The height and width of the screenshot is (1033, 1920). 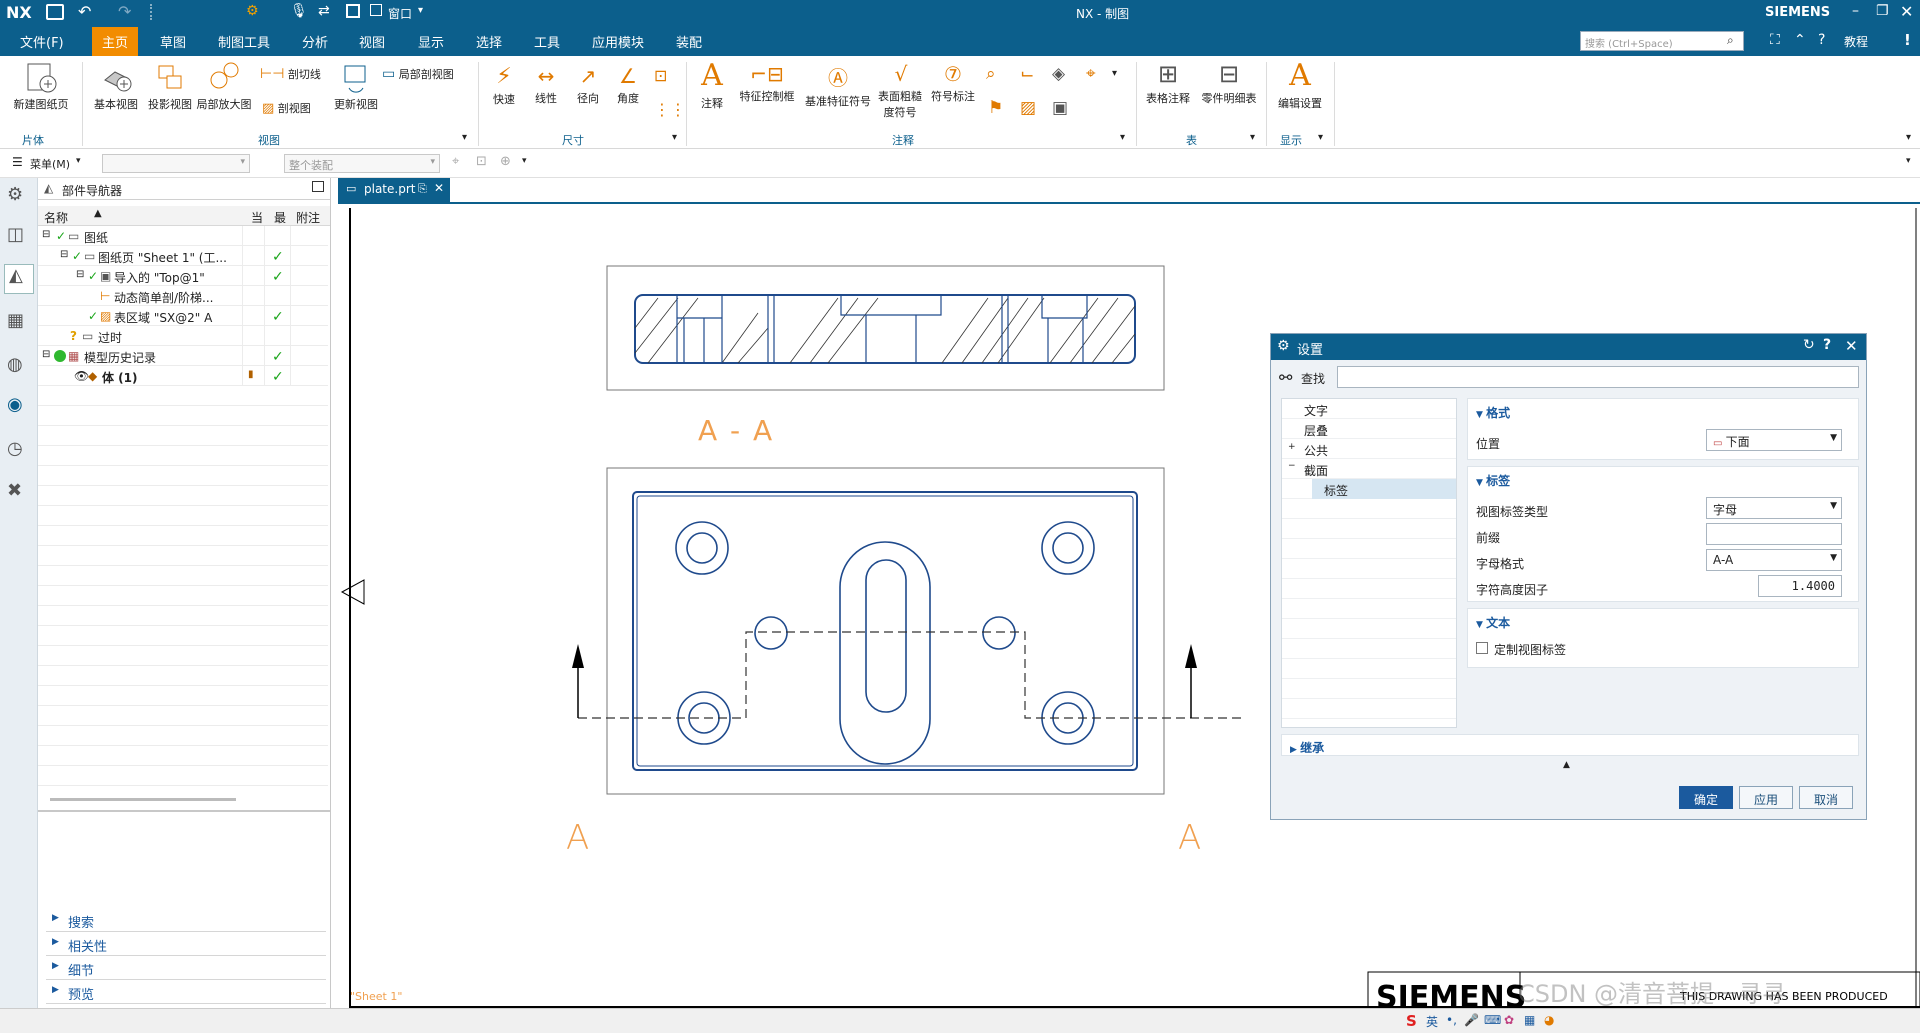 What do you see at coordinates (712, 84) in the screenshot?
I see `note-button: A 注释` at bounding box center [712, 84].